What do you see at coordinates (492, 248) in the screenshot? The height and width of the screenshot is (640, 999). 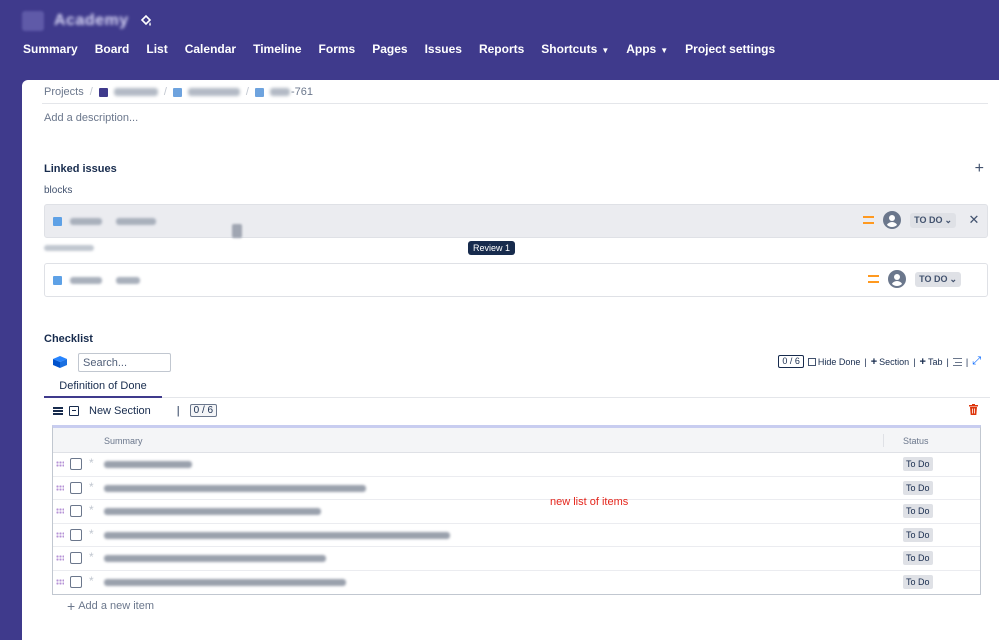 I see `tooltip: Review 1` at bounding box center [492, 248].